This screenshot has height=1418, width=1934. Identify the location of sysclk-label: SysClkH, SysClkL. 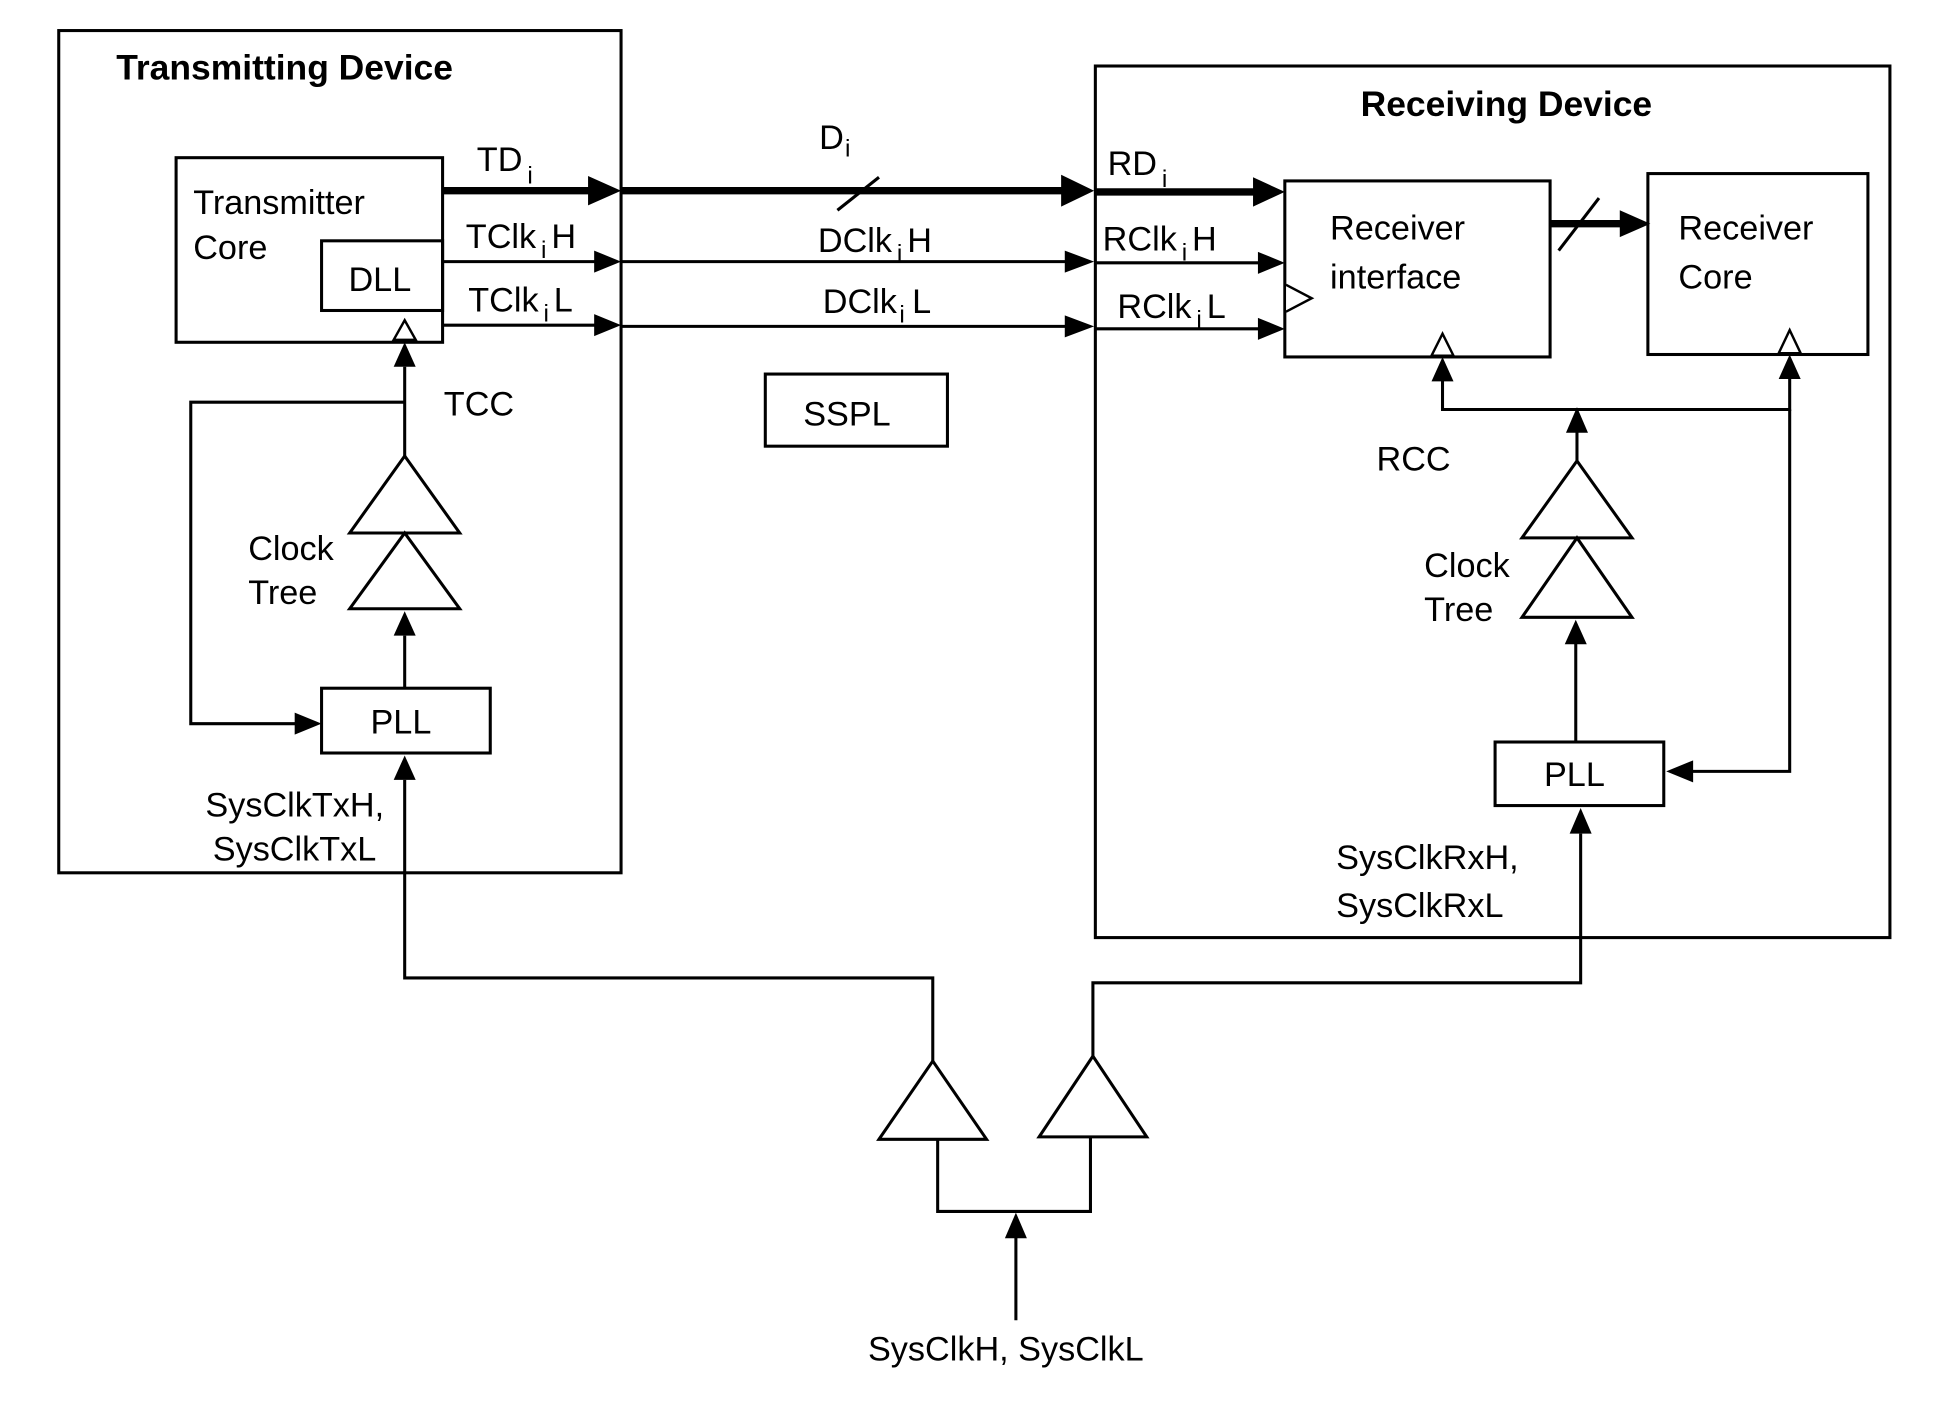
(1006, 1350).